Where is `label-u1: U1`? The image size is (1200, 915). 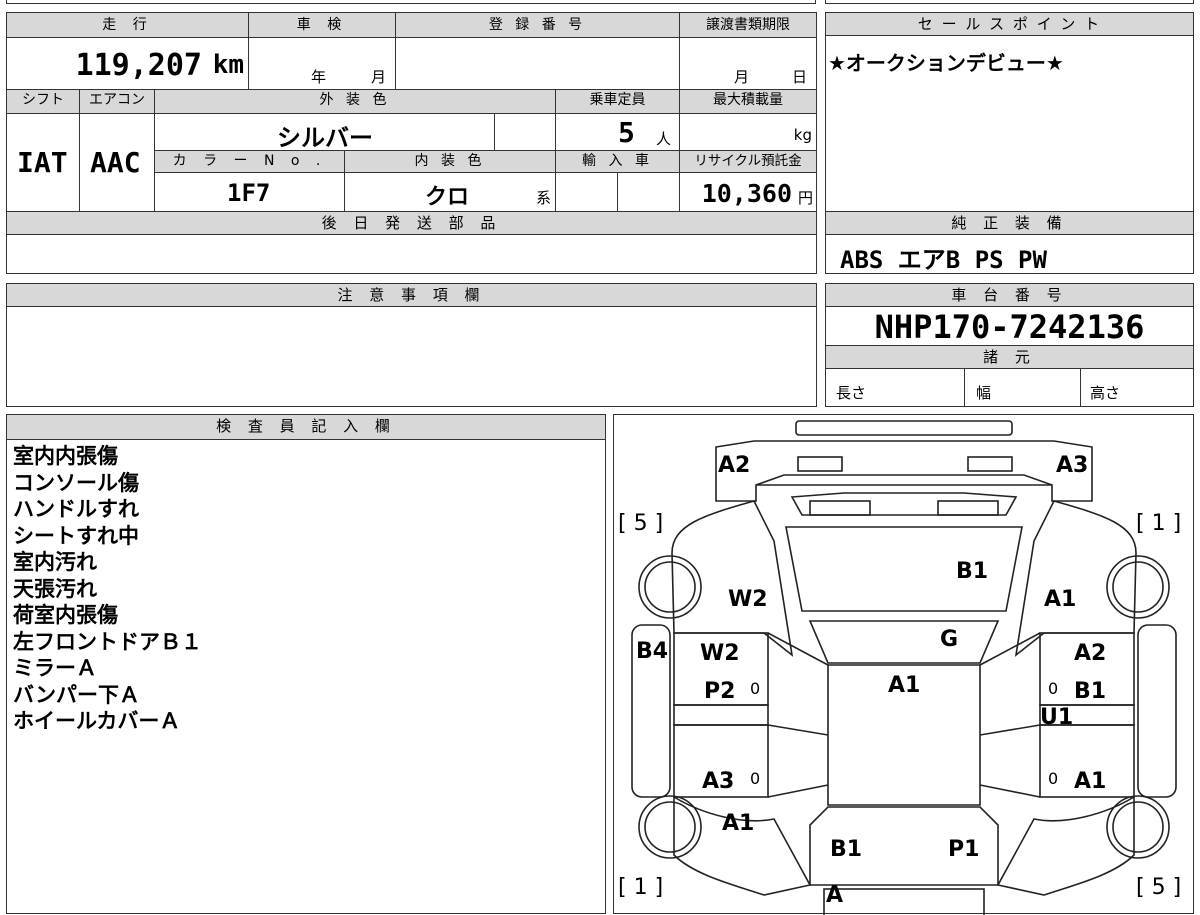 label-u1: U1 is located at coordinates (1057, 717).